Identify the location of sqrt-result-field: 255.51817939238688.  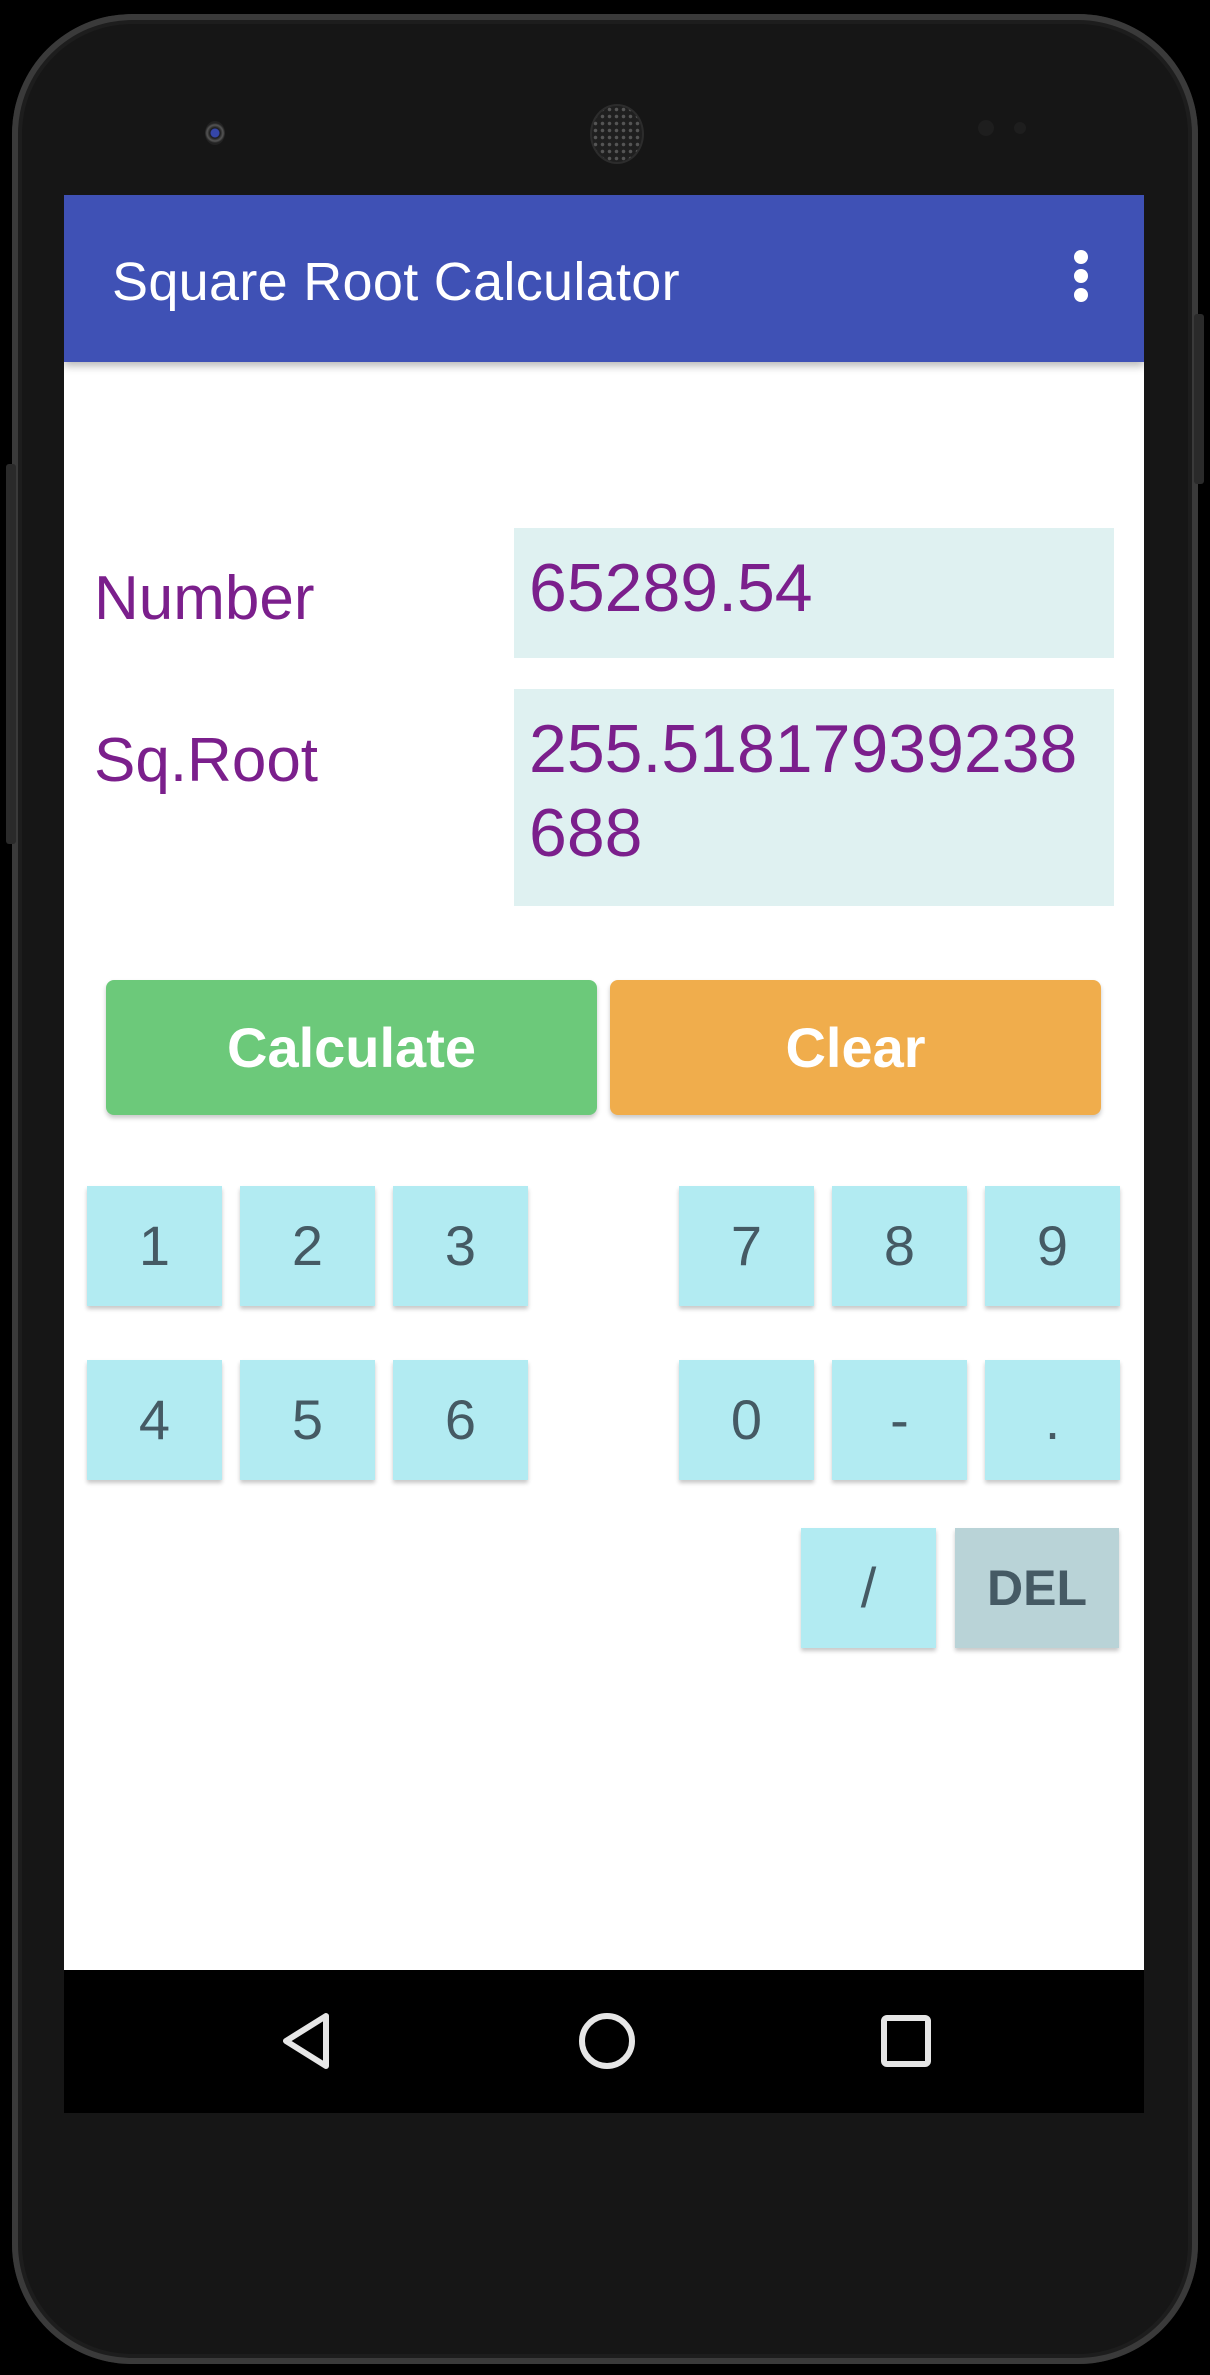
(814, 797).